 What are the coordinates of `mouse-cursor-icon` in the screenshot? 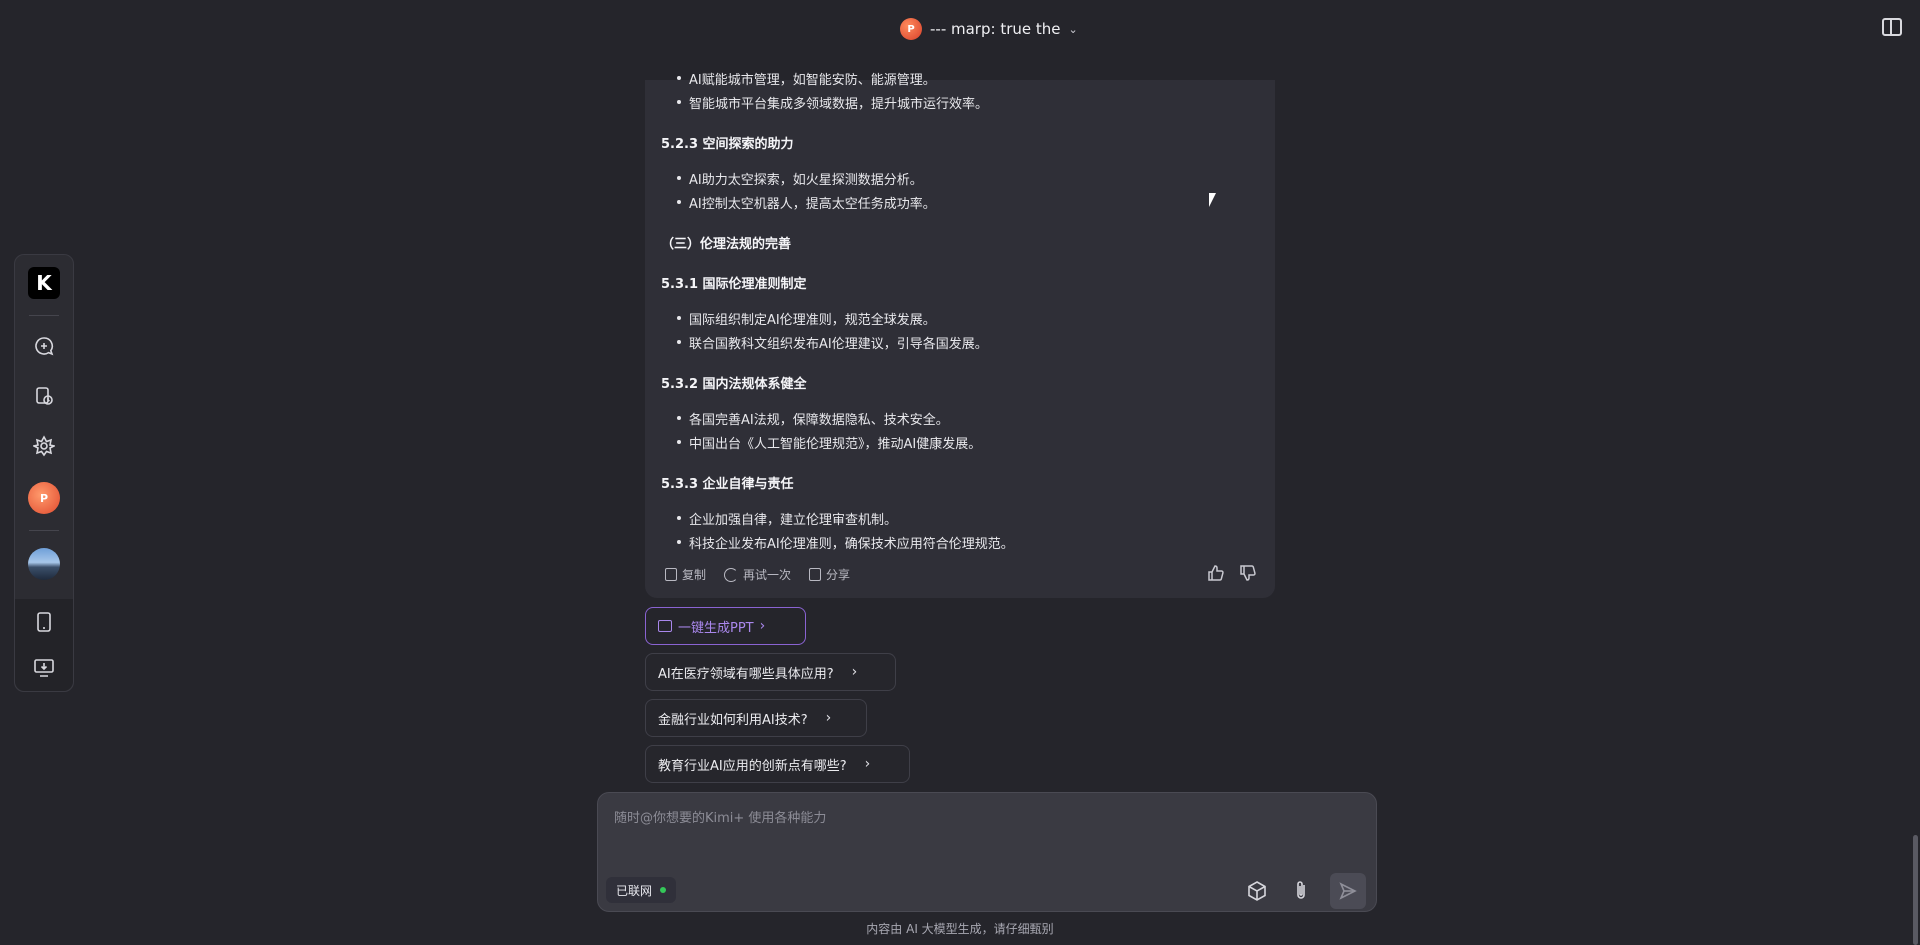 It's located at (1212, 200).